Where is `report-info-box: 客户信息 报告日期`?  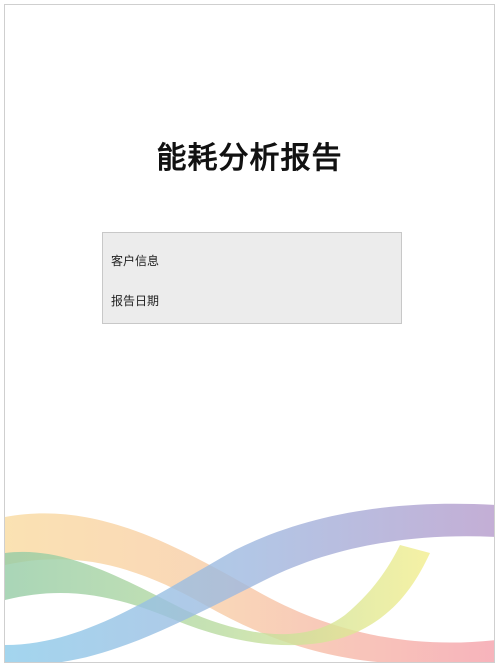
report-info-box: 客户信息 报告日期 is located at coordinates (252, 278).